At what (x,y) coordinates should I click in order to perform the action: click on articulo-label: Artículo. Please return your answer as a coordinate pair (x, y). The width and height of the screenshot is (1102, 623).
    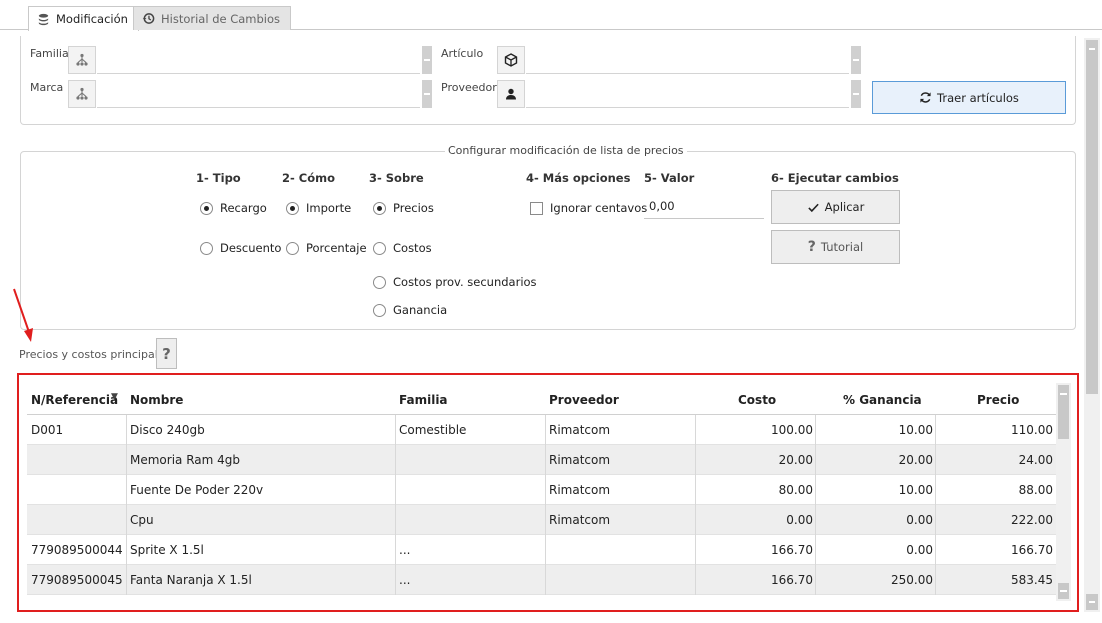
    Looking at the image, I should click on (462, 53).